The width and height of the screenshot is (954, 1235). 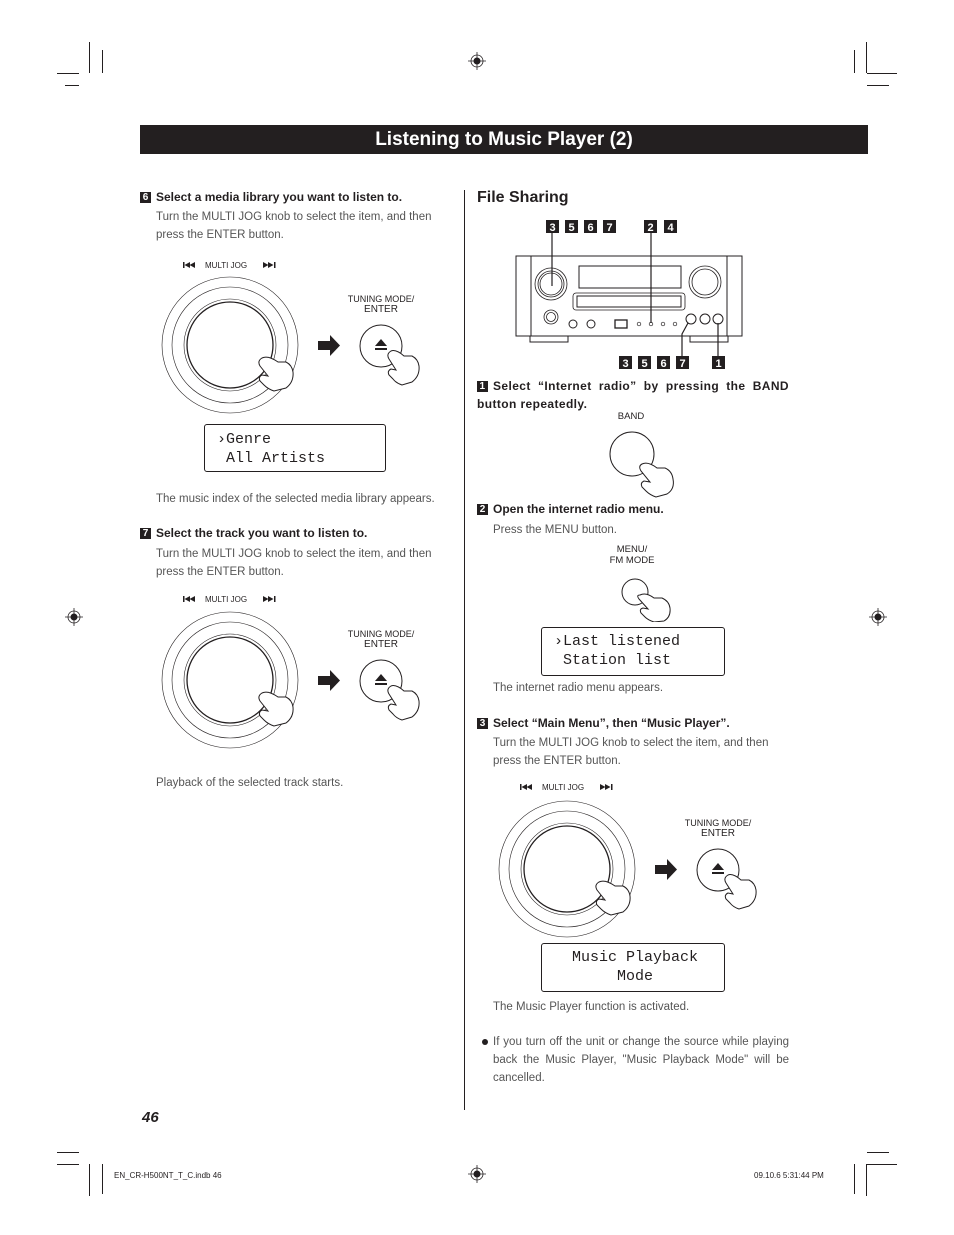 I want to click on svg-text: 2, so click(x=650, y=228).